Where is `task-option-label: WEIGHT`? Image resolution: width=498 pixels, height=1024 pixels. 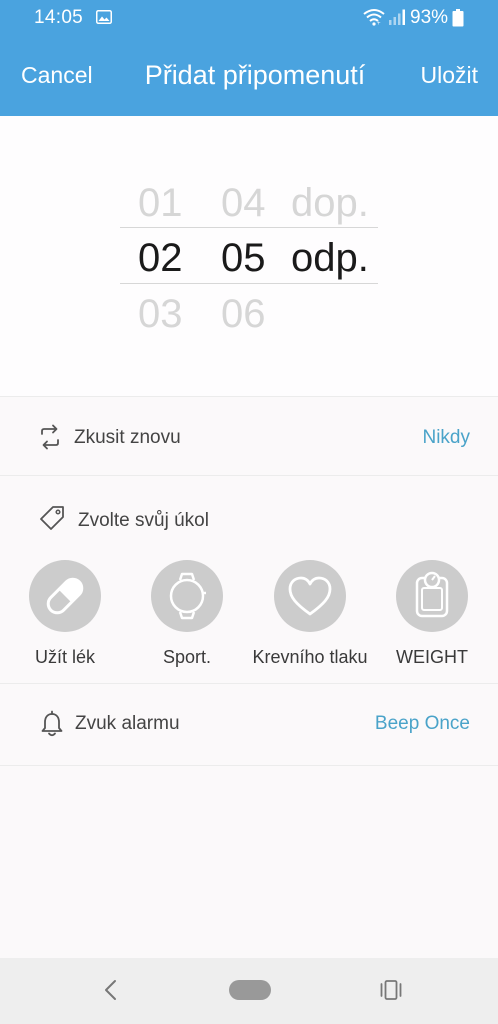 task-option-label: WEIGHT is located at coordinates (432, 657).